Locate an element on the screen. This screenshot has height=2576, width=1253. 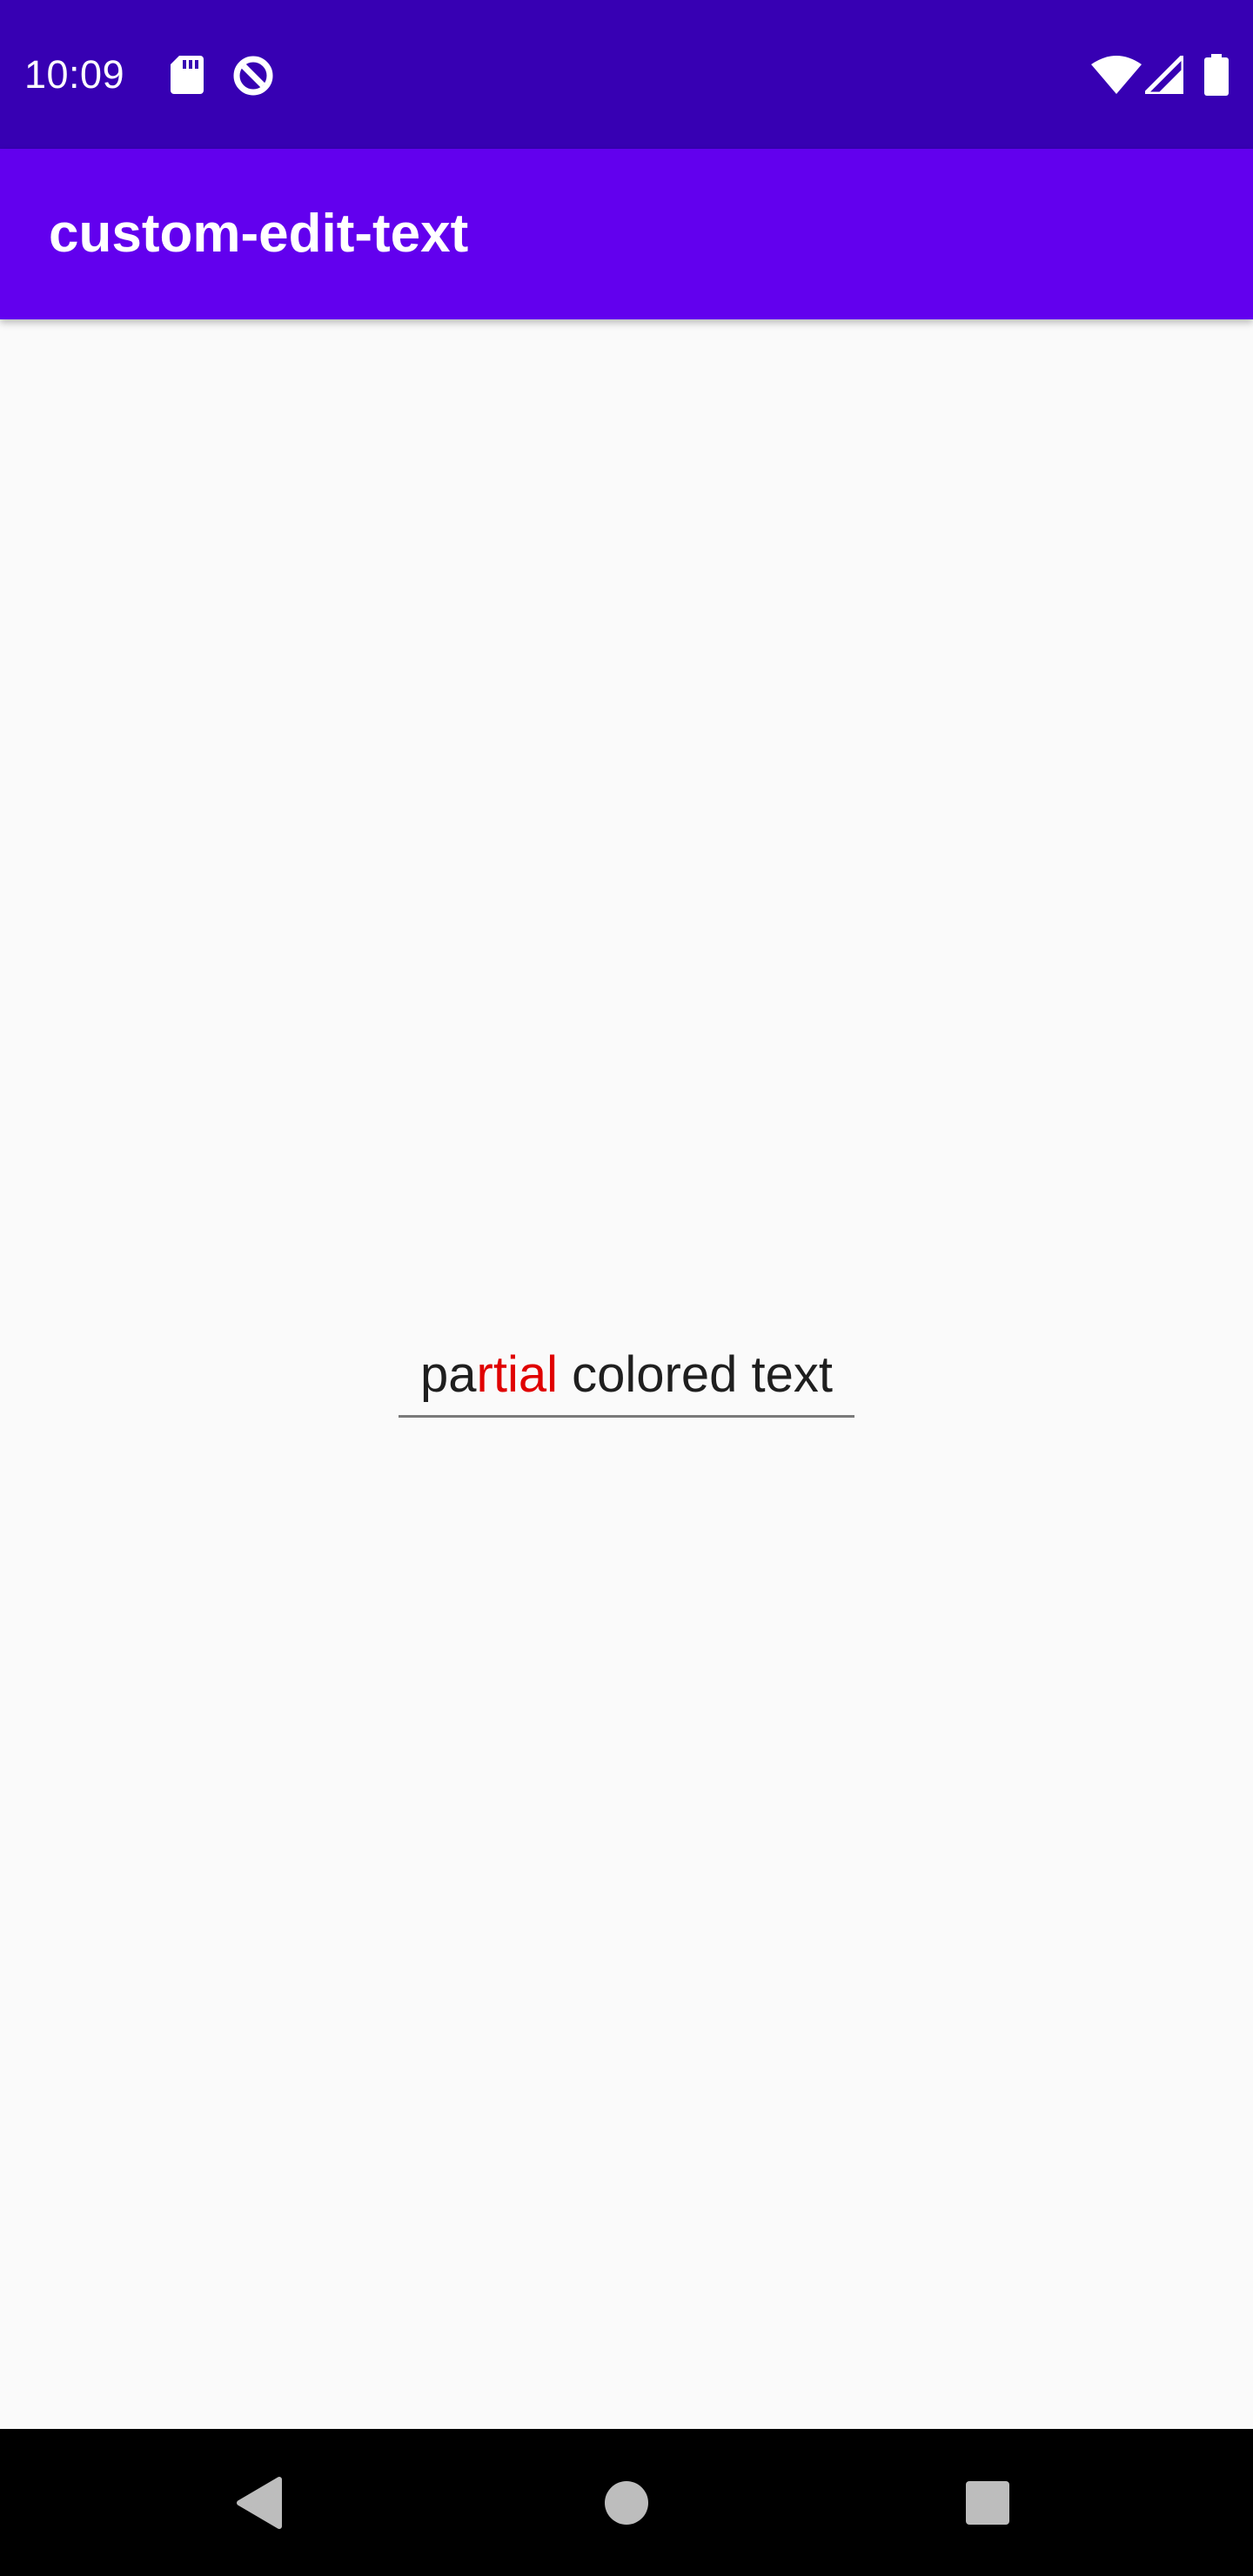
edit-text-segment-plain-end: colored text is located at coordinates (695, 1374).